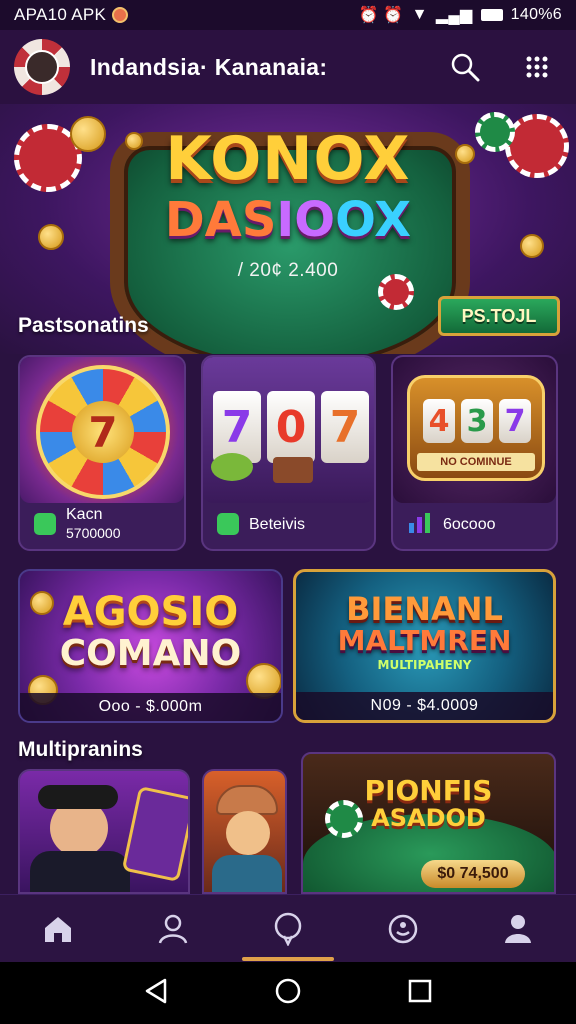 This screenshot has width=576, height=1024. Describe the element at coordinates (277, 524) in the screenshot. I see `card-title: Beteivis` at that location.